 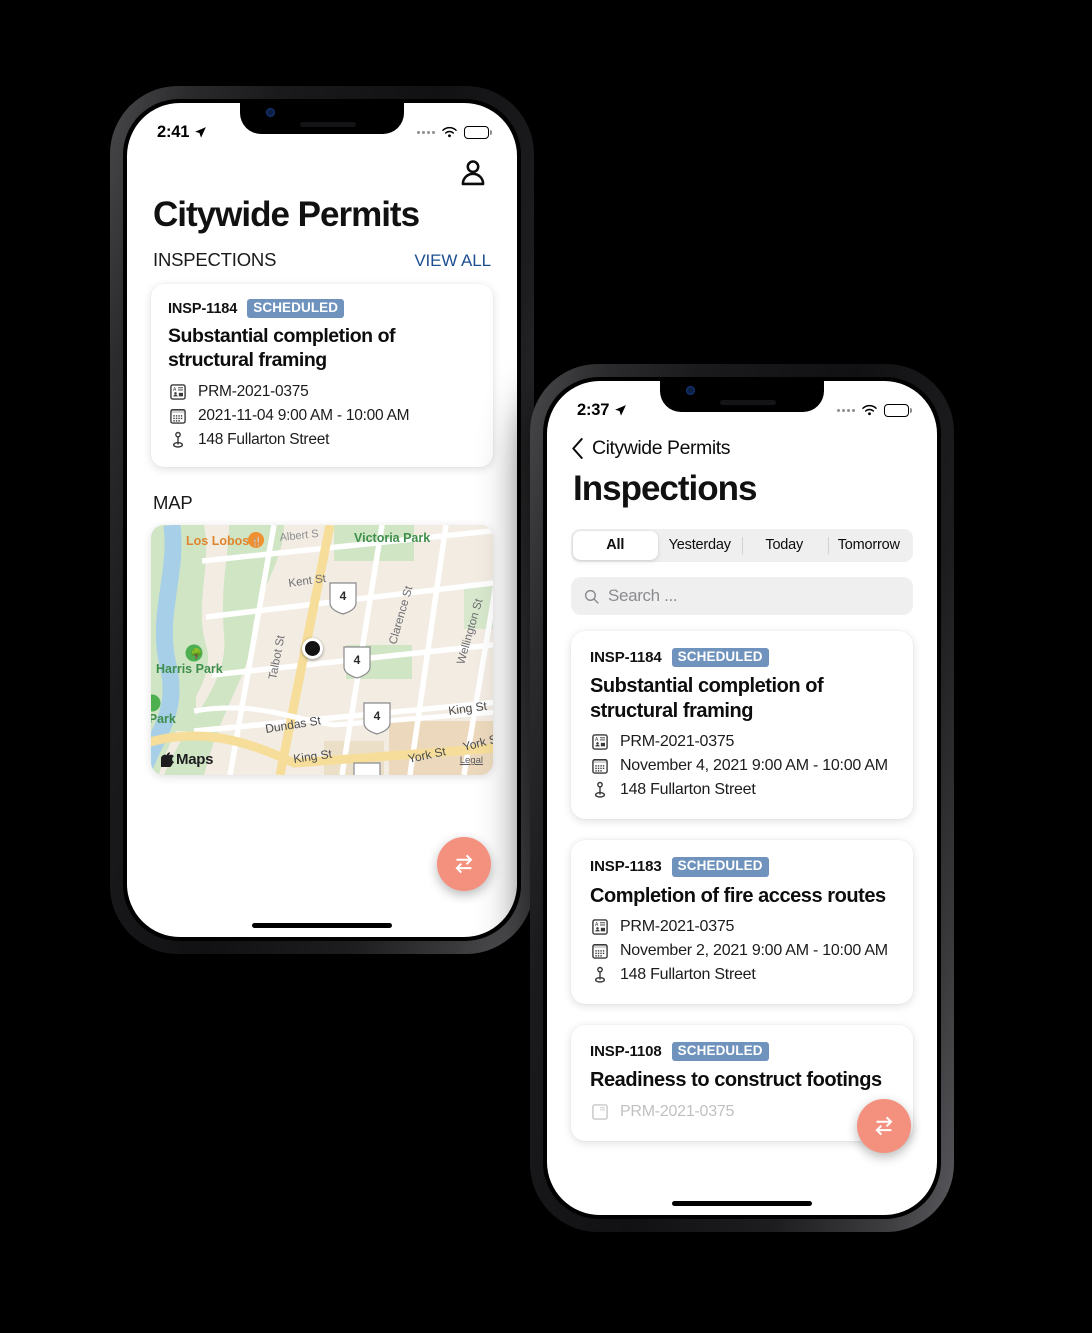 I want to click on map-location-marker, so click(x=312, y=648).